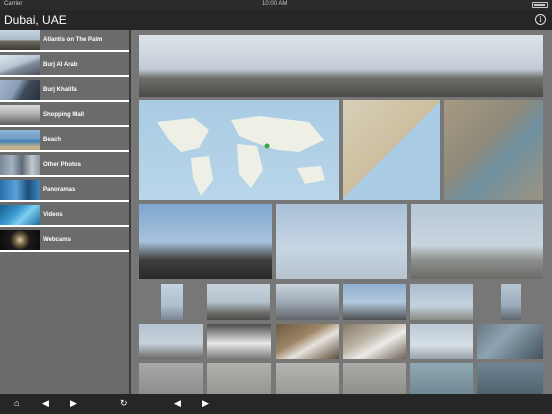 Image resolution: width=552 pixels, height=414 pixels. Describe the element at coordinates (20, 65) in the screenshot. I see `burj-al-arab-thumbnail` at that location.